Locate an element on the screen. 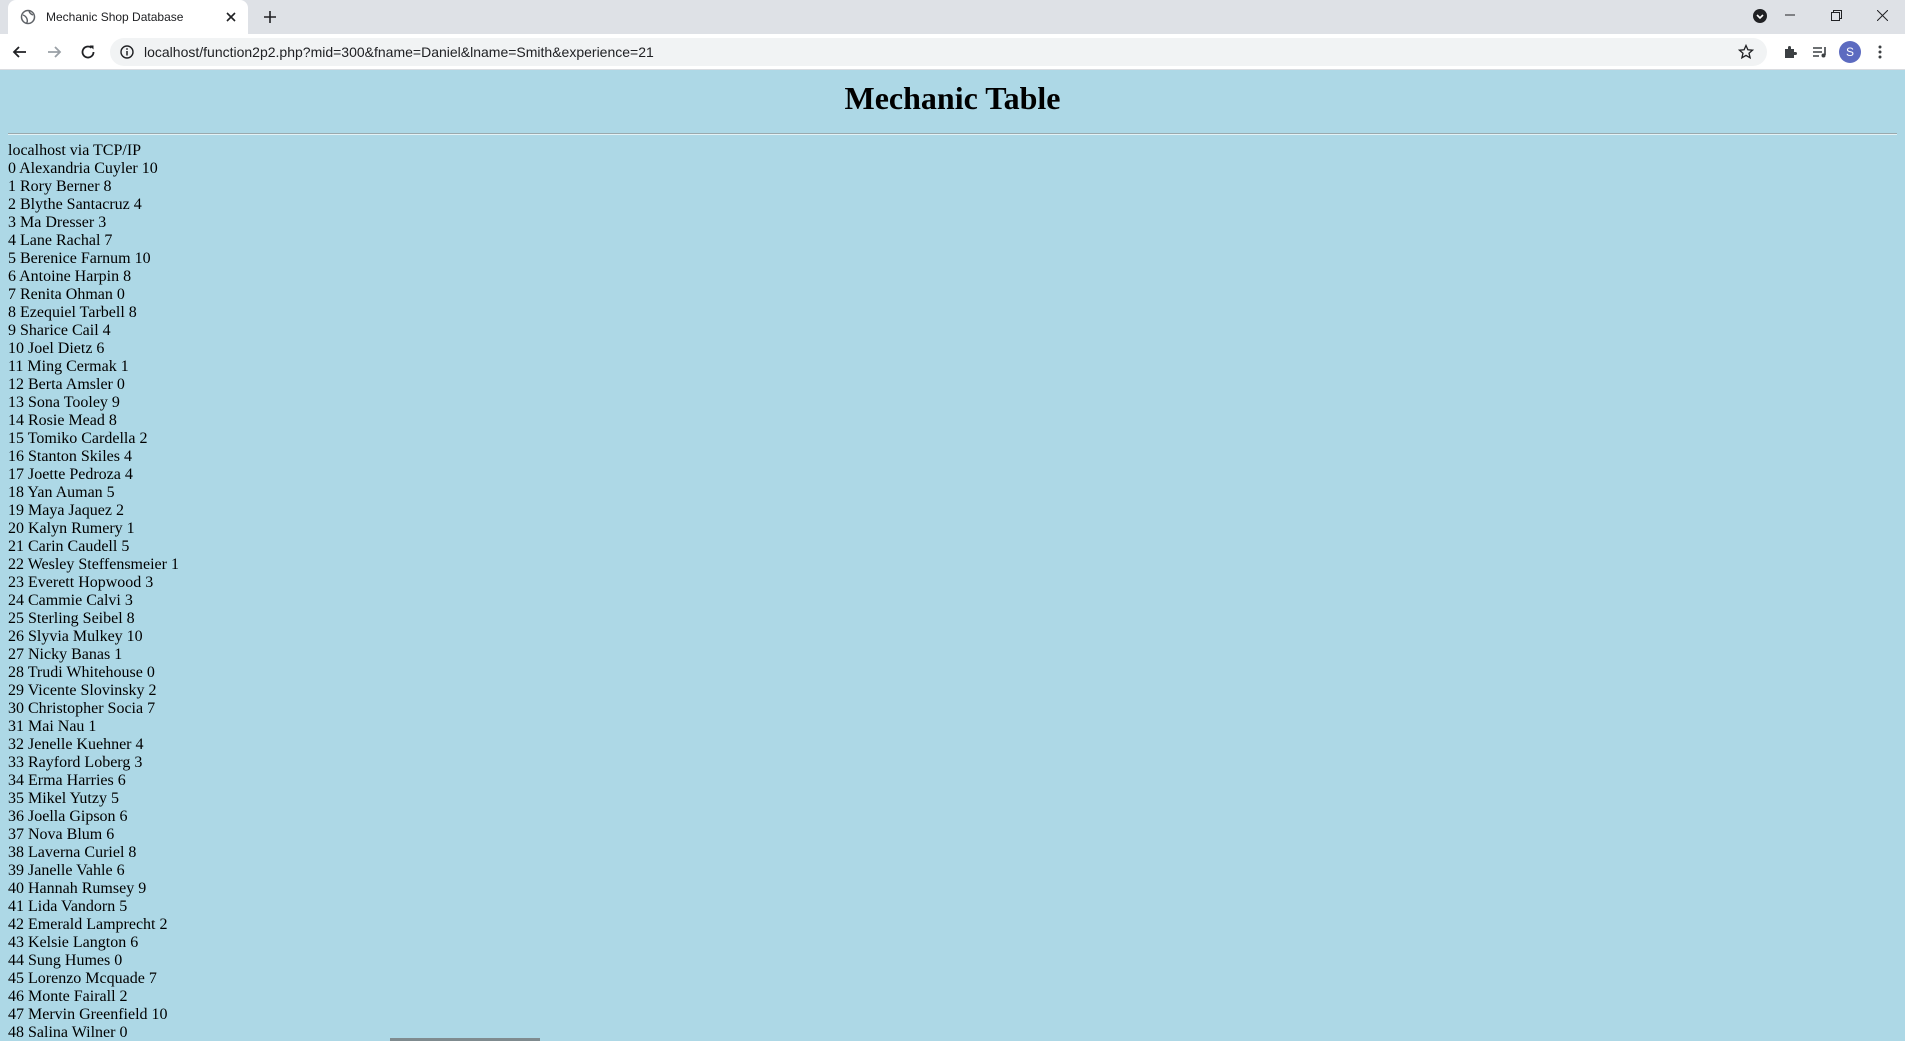 This screenshot has height=1041, width=1905. profile-initial: S is located at coordinates (1850, 51).